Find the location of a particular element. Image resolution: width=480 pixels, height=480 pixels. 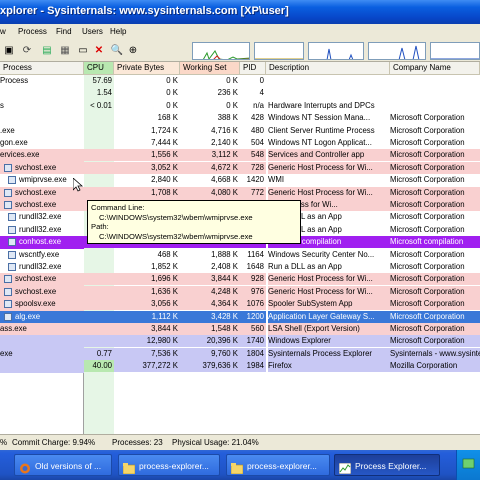

cell-pid: 1076 is located at coordinates (253, 304).